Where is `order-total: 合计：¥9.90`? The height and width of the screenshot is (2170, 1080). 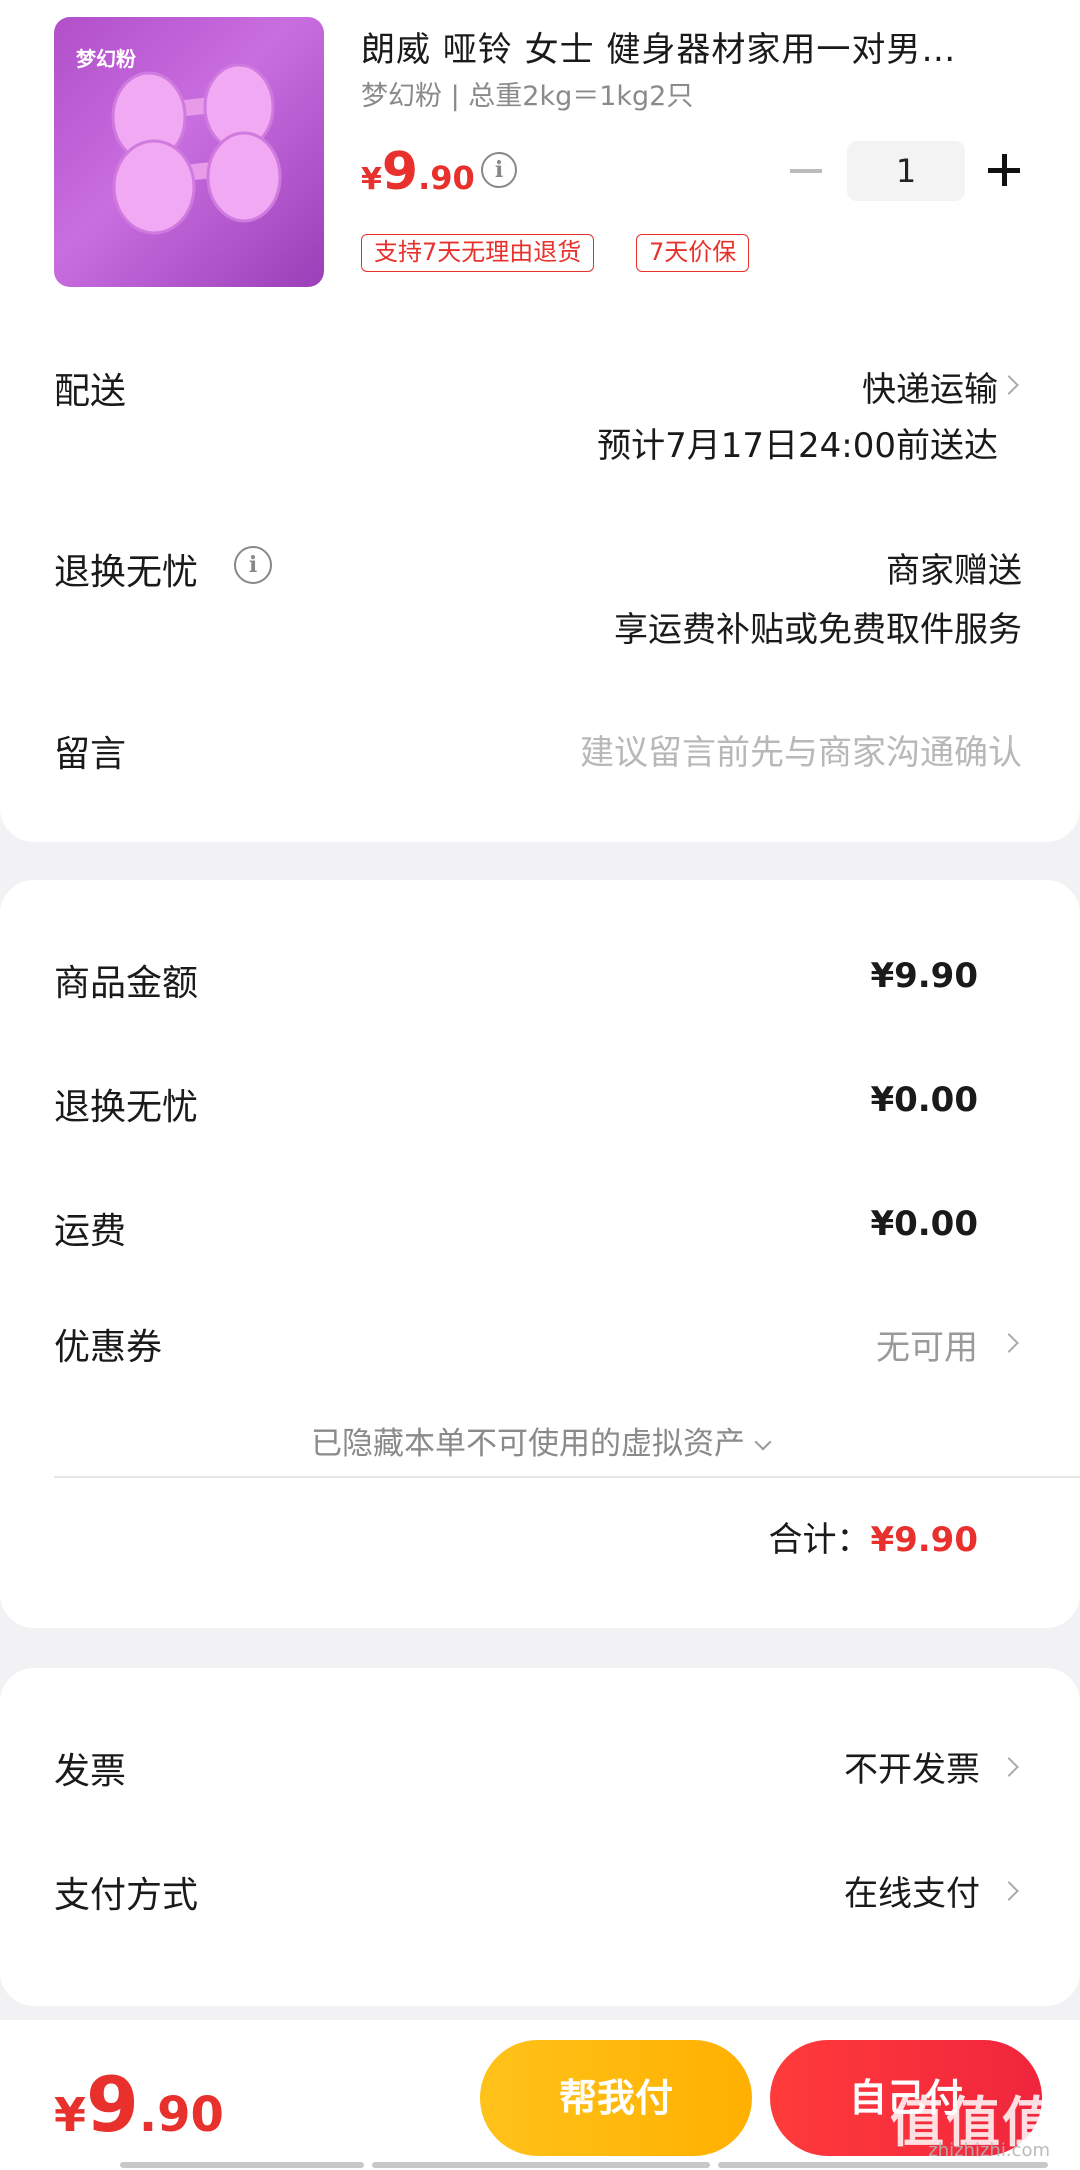 order-total: 合计：¥9.90 is located at coordinates (873, 1536).